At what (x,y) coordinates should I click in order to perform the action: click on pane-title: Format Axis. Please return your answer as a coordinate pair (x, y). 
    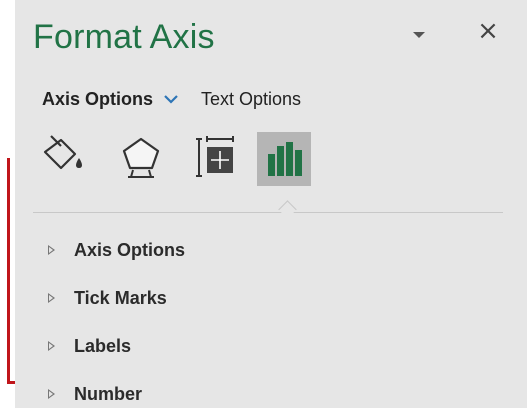
    Looking at the image, I should click on (124, 37).